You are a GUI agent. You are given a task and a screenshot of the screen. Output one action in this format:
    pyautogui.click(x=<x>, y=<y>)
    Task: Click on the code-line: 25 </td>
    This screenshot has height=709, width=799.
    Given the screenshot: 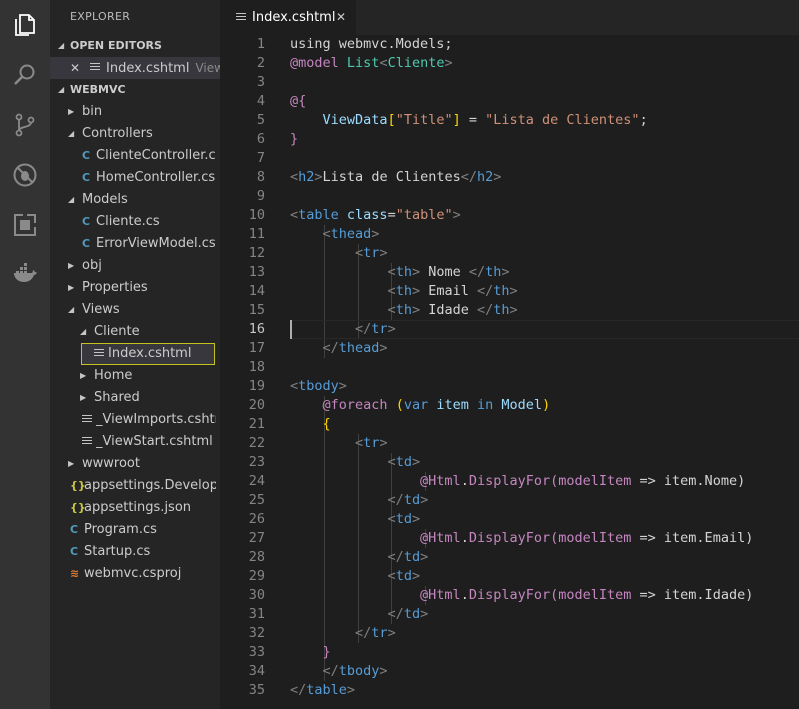 What is the action you would take?
    pyautogui.click(x=509, y=500)
    